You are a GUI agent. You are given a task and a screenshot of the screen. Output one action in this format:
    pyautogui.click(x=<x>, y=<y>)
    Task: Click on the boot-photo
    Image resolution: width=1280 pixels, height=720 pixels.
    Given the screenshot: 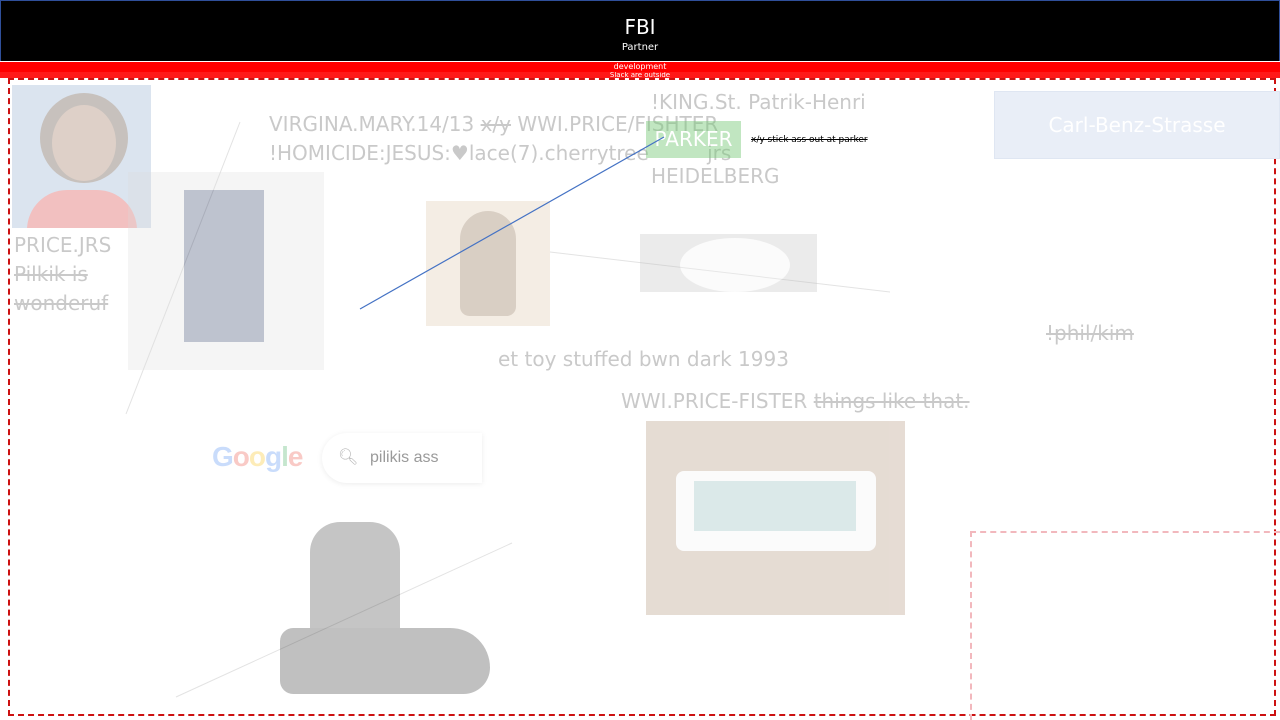 What is the action you would take?
    pyautogui.click(x=385, y=608)
    